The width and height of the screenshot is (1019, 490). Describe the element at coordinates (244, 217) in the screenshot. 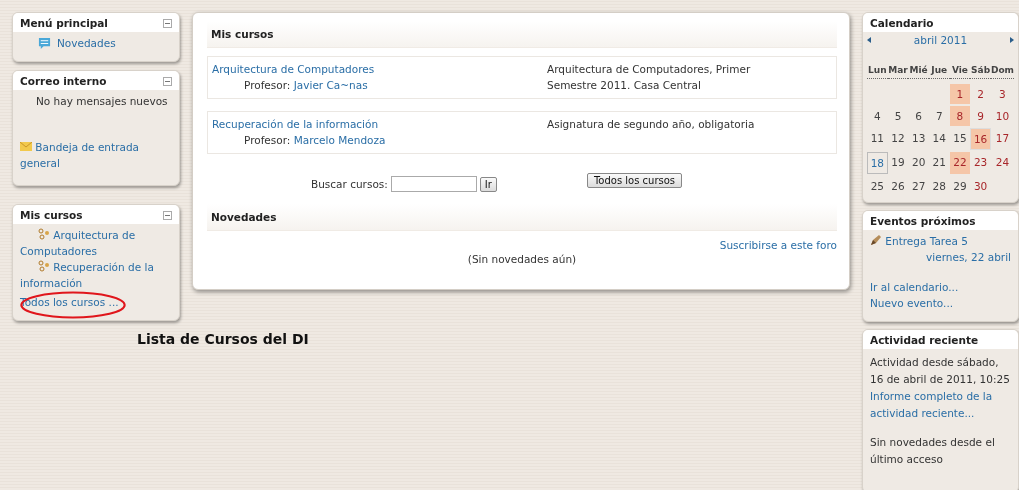

I see `section-title: Novedades` at that location.